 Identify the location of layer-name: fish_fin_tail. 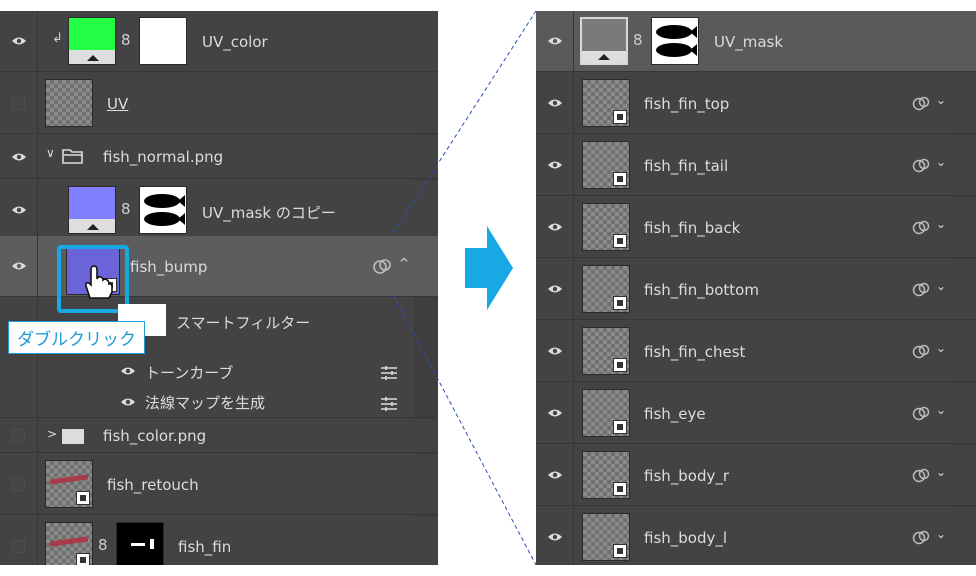
(686, 166).